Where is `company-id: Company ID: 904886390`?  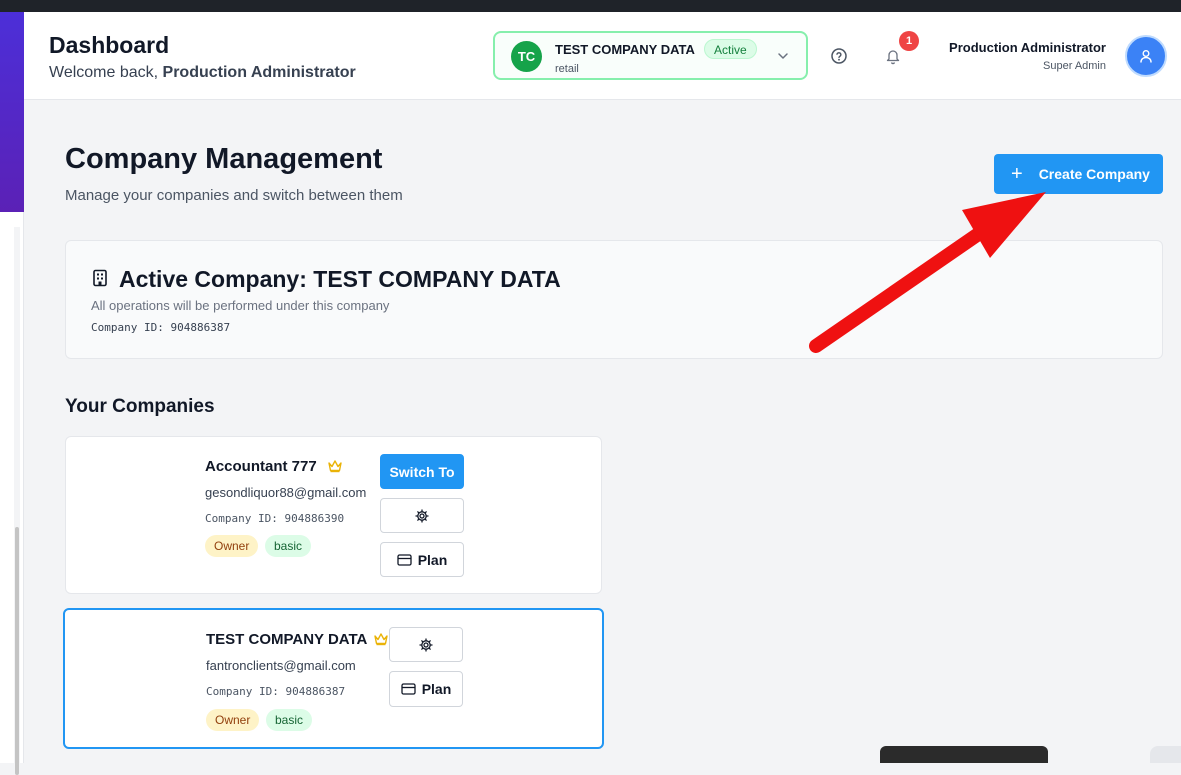 company-id: Company ID: 904886390 is located at coordinates (275, 518).